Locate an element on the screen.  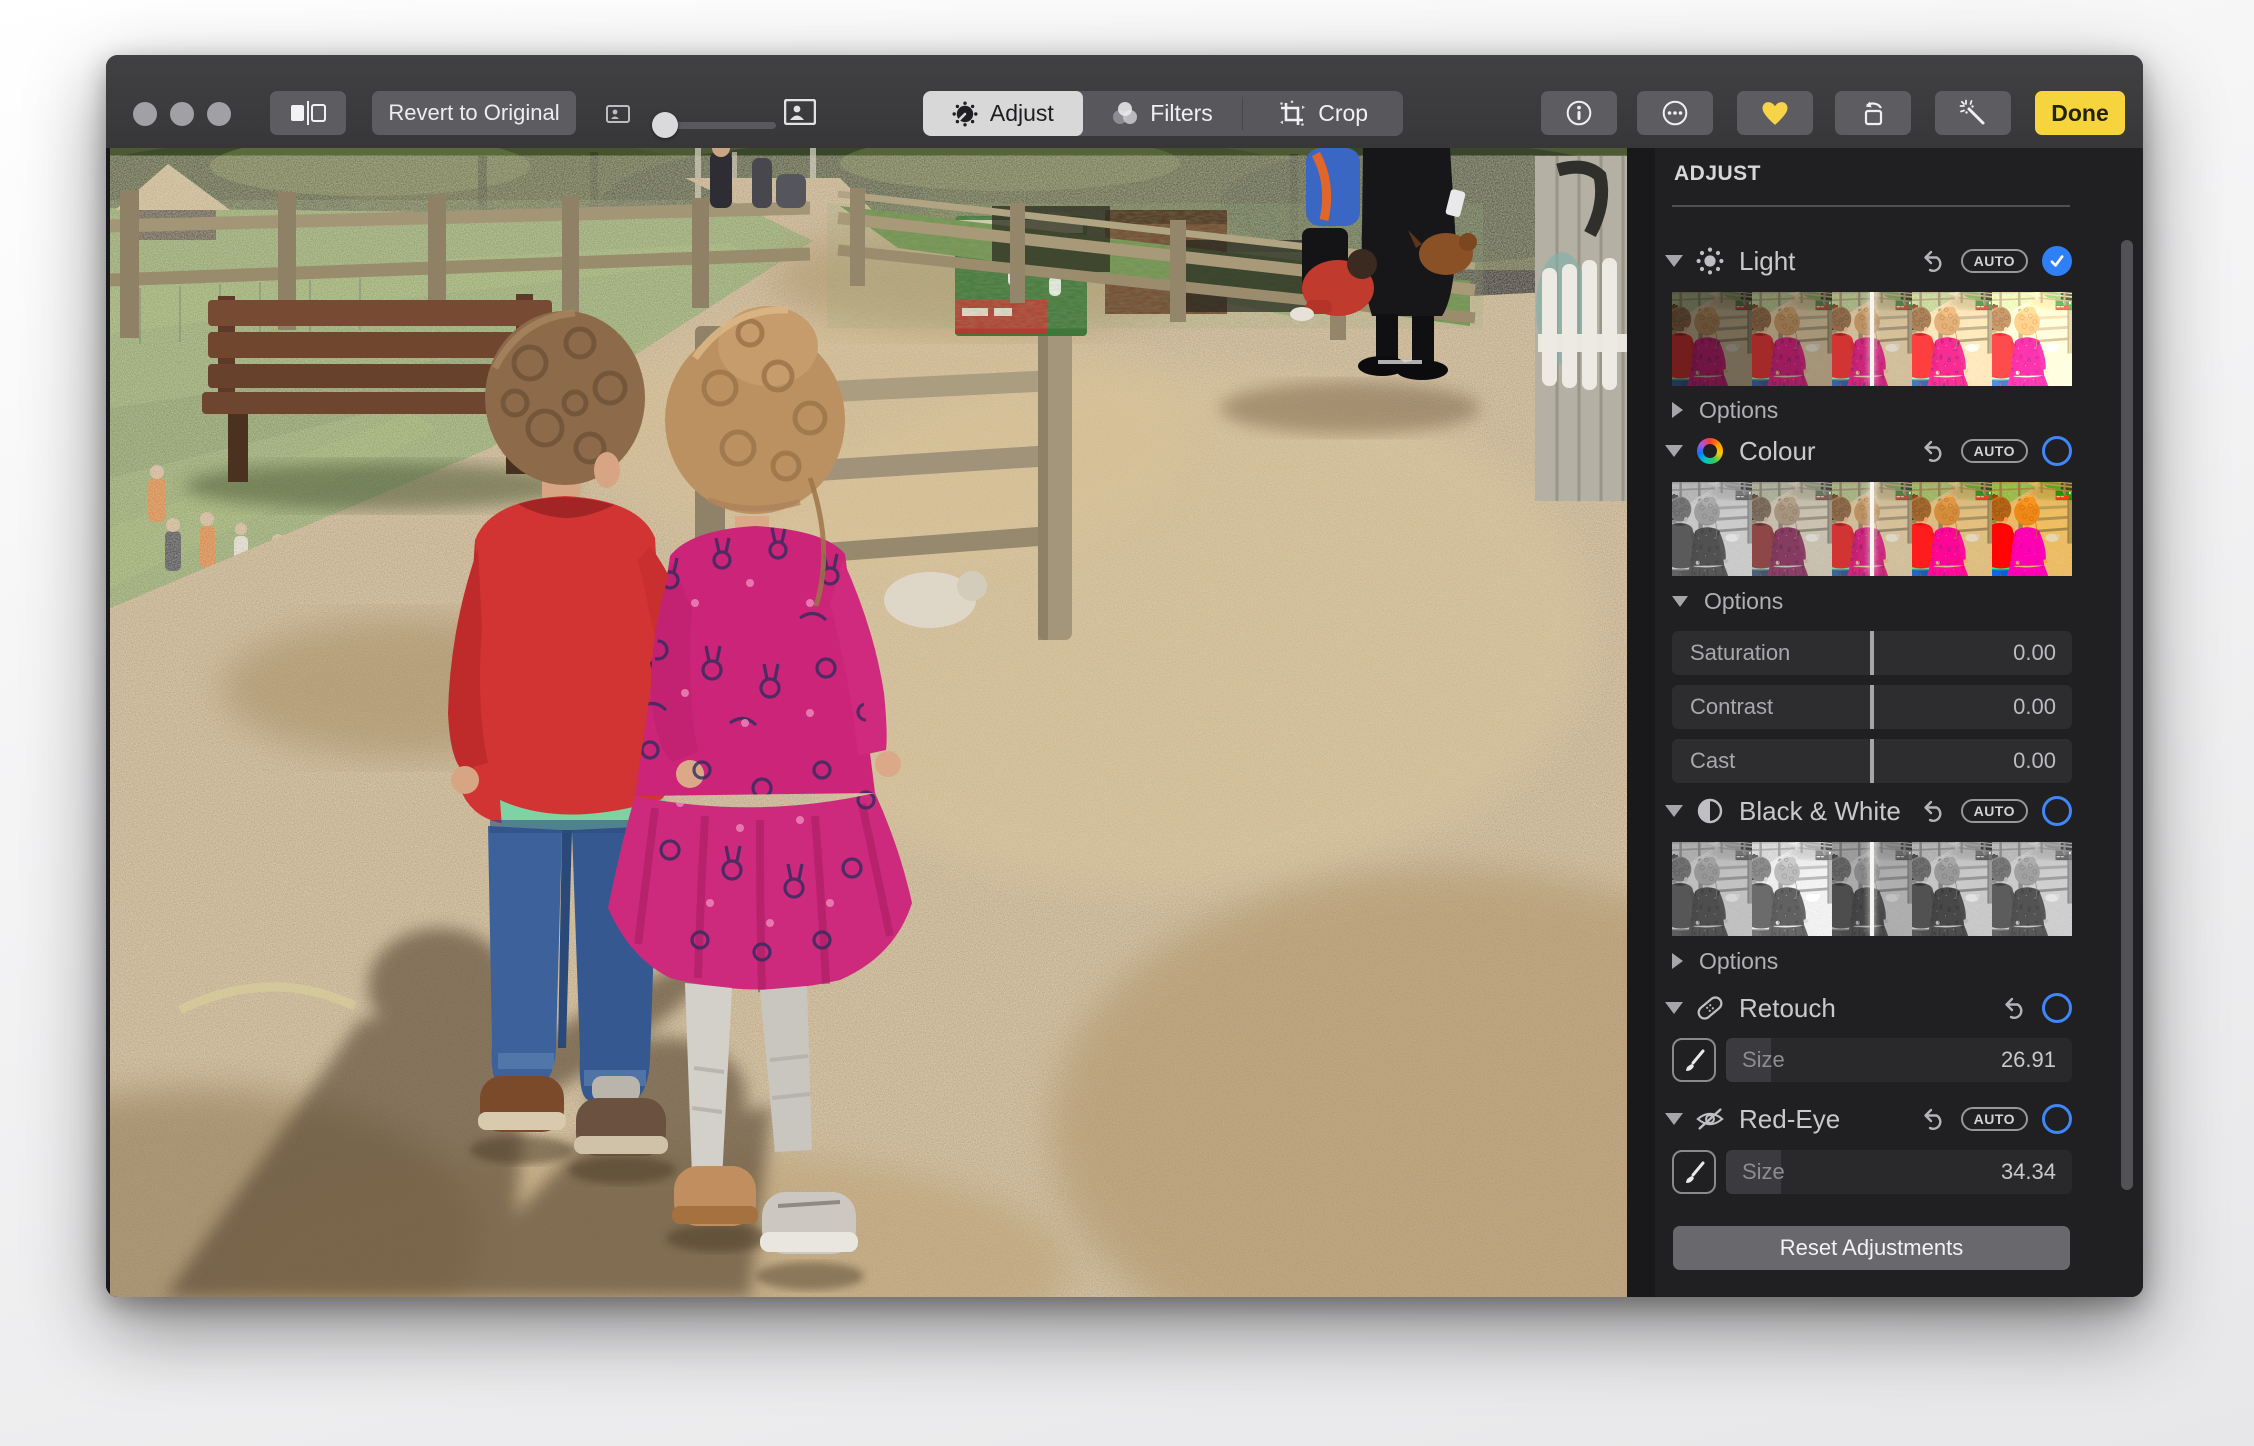
saturation-value: 0.00 is located at coordinates (2034, 652).